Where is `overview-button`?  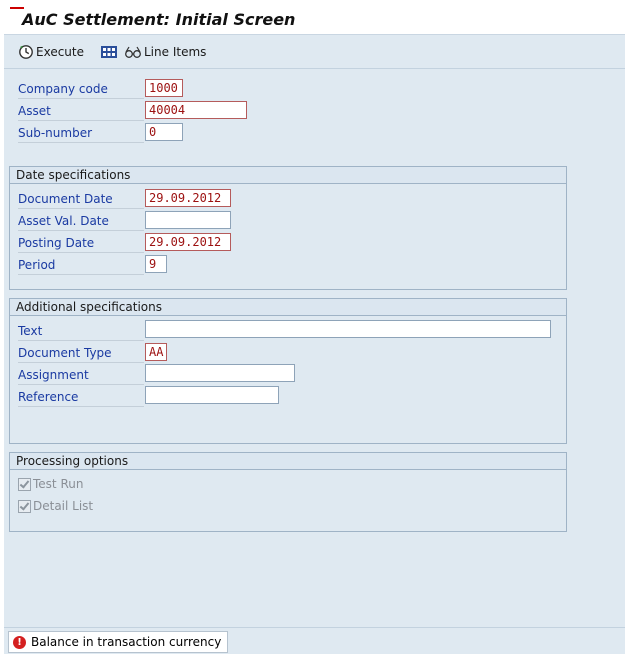 overview-button is located at coordinates (110, 52).